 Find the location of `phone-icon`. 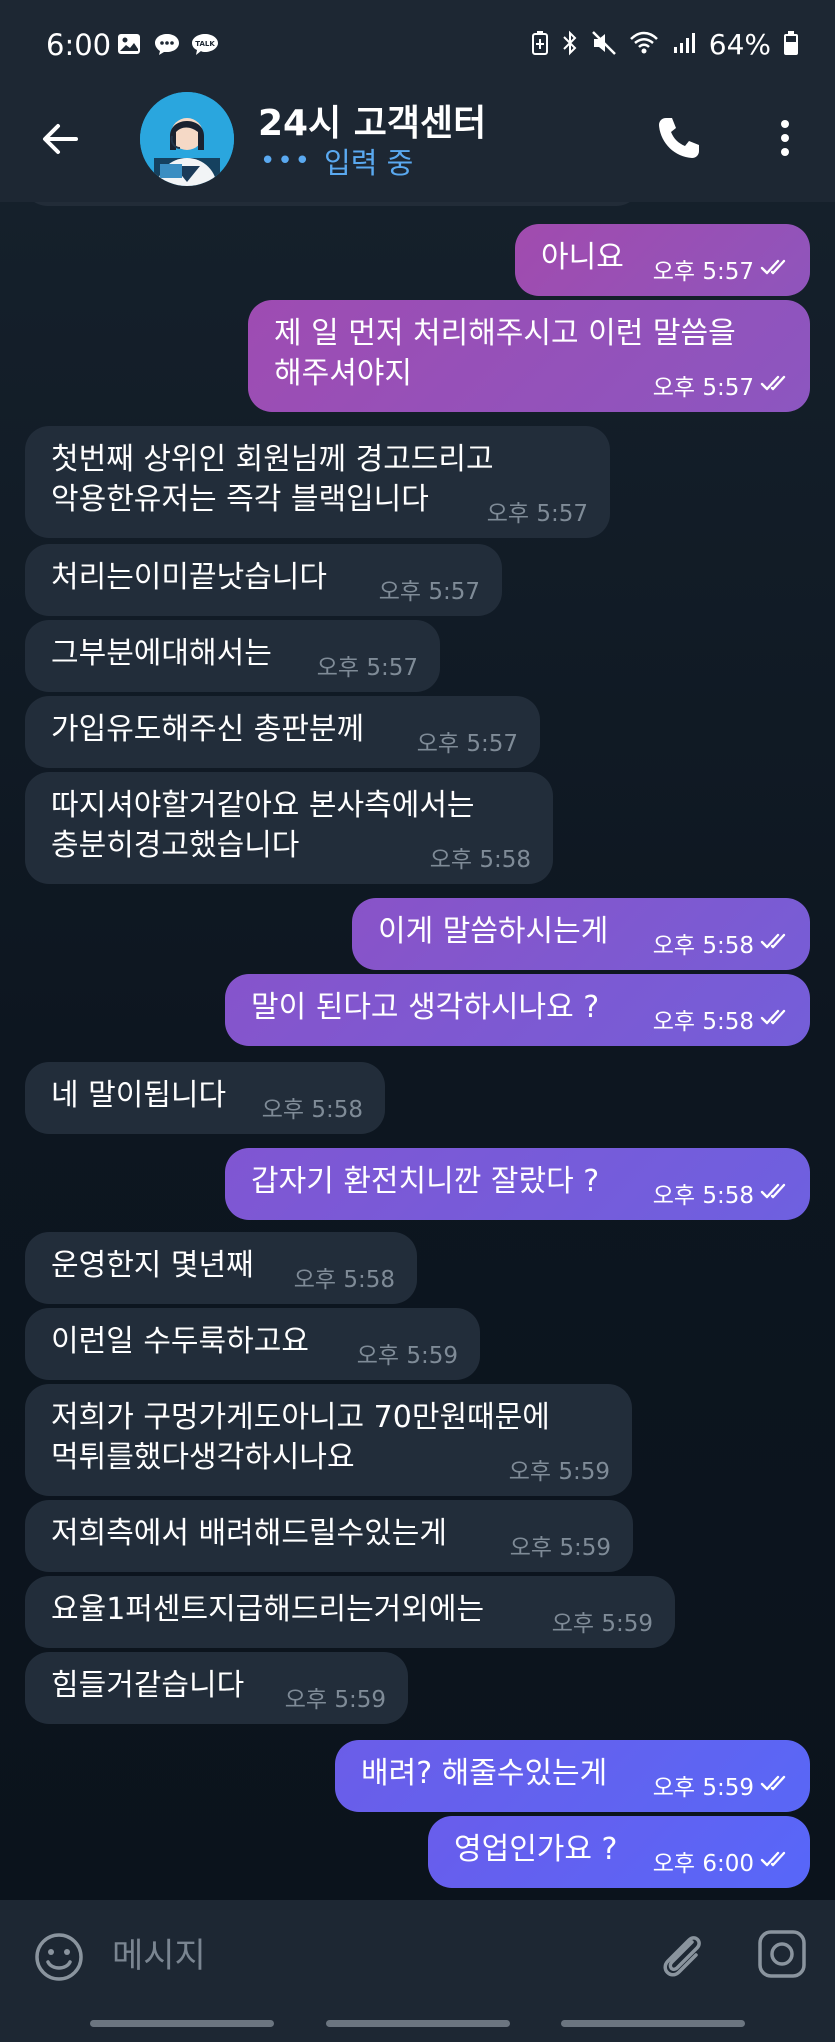

phone-icon is located at coordinates (679, 138).